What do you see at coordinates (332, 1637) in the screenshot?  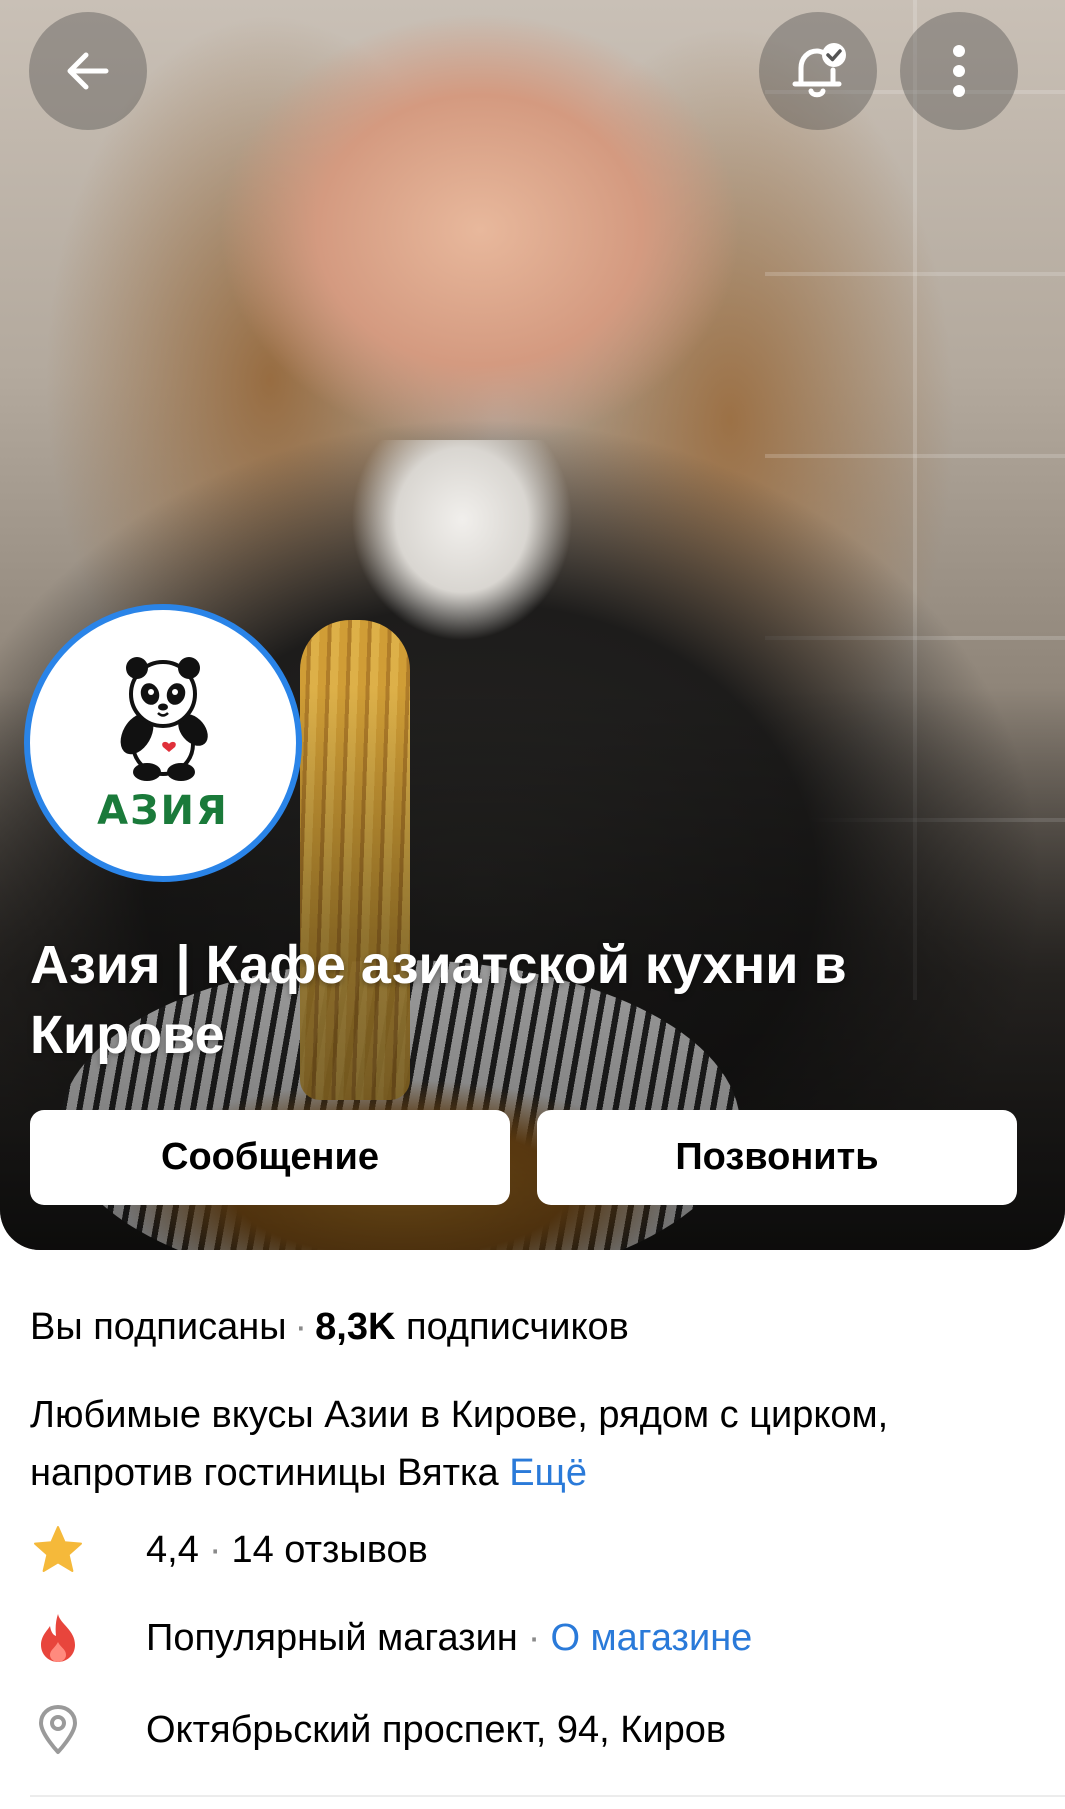 I see `popular-label: Популярный магазин` at bounding box center [332, 1637].